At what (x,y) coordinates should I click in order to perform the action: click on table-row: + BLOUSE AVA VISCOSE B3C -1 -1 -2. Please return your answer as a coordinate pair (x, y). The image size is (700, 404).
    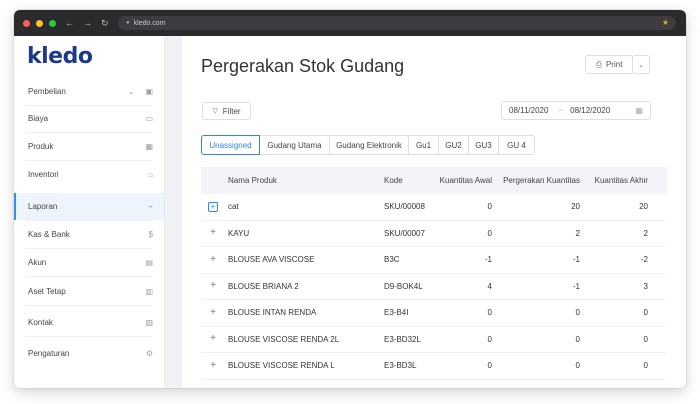
    Looking at the image, I should click on (434, 260).